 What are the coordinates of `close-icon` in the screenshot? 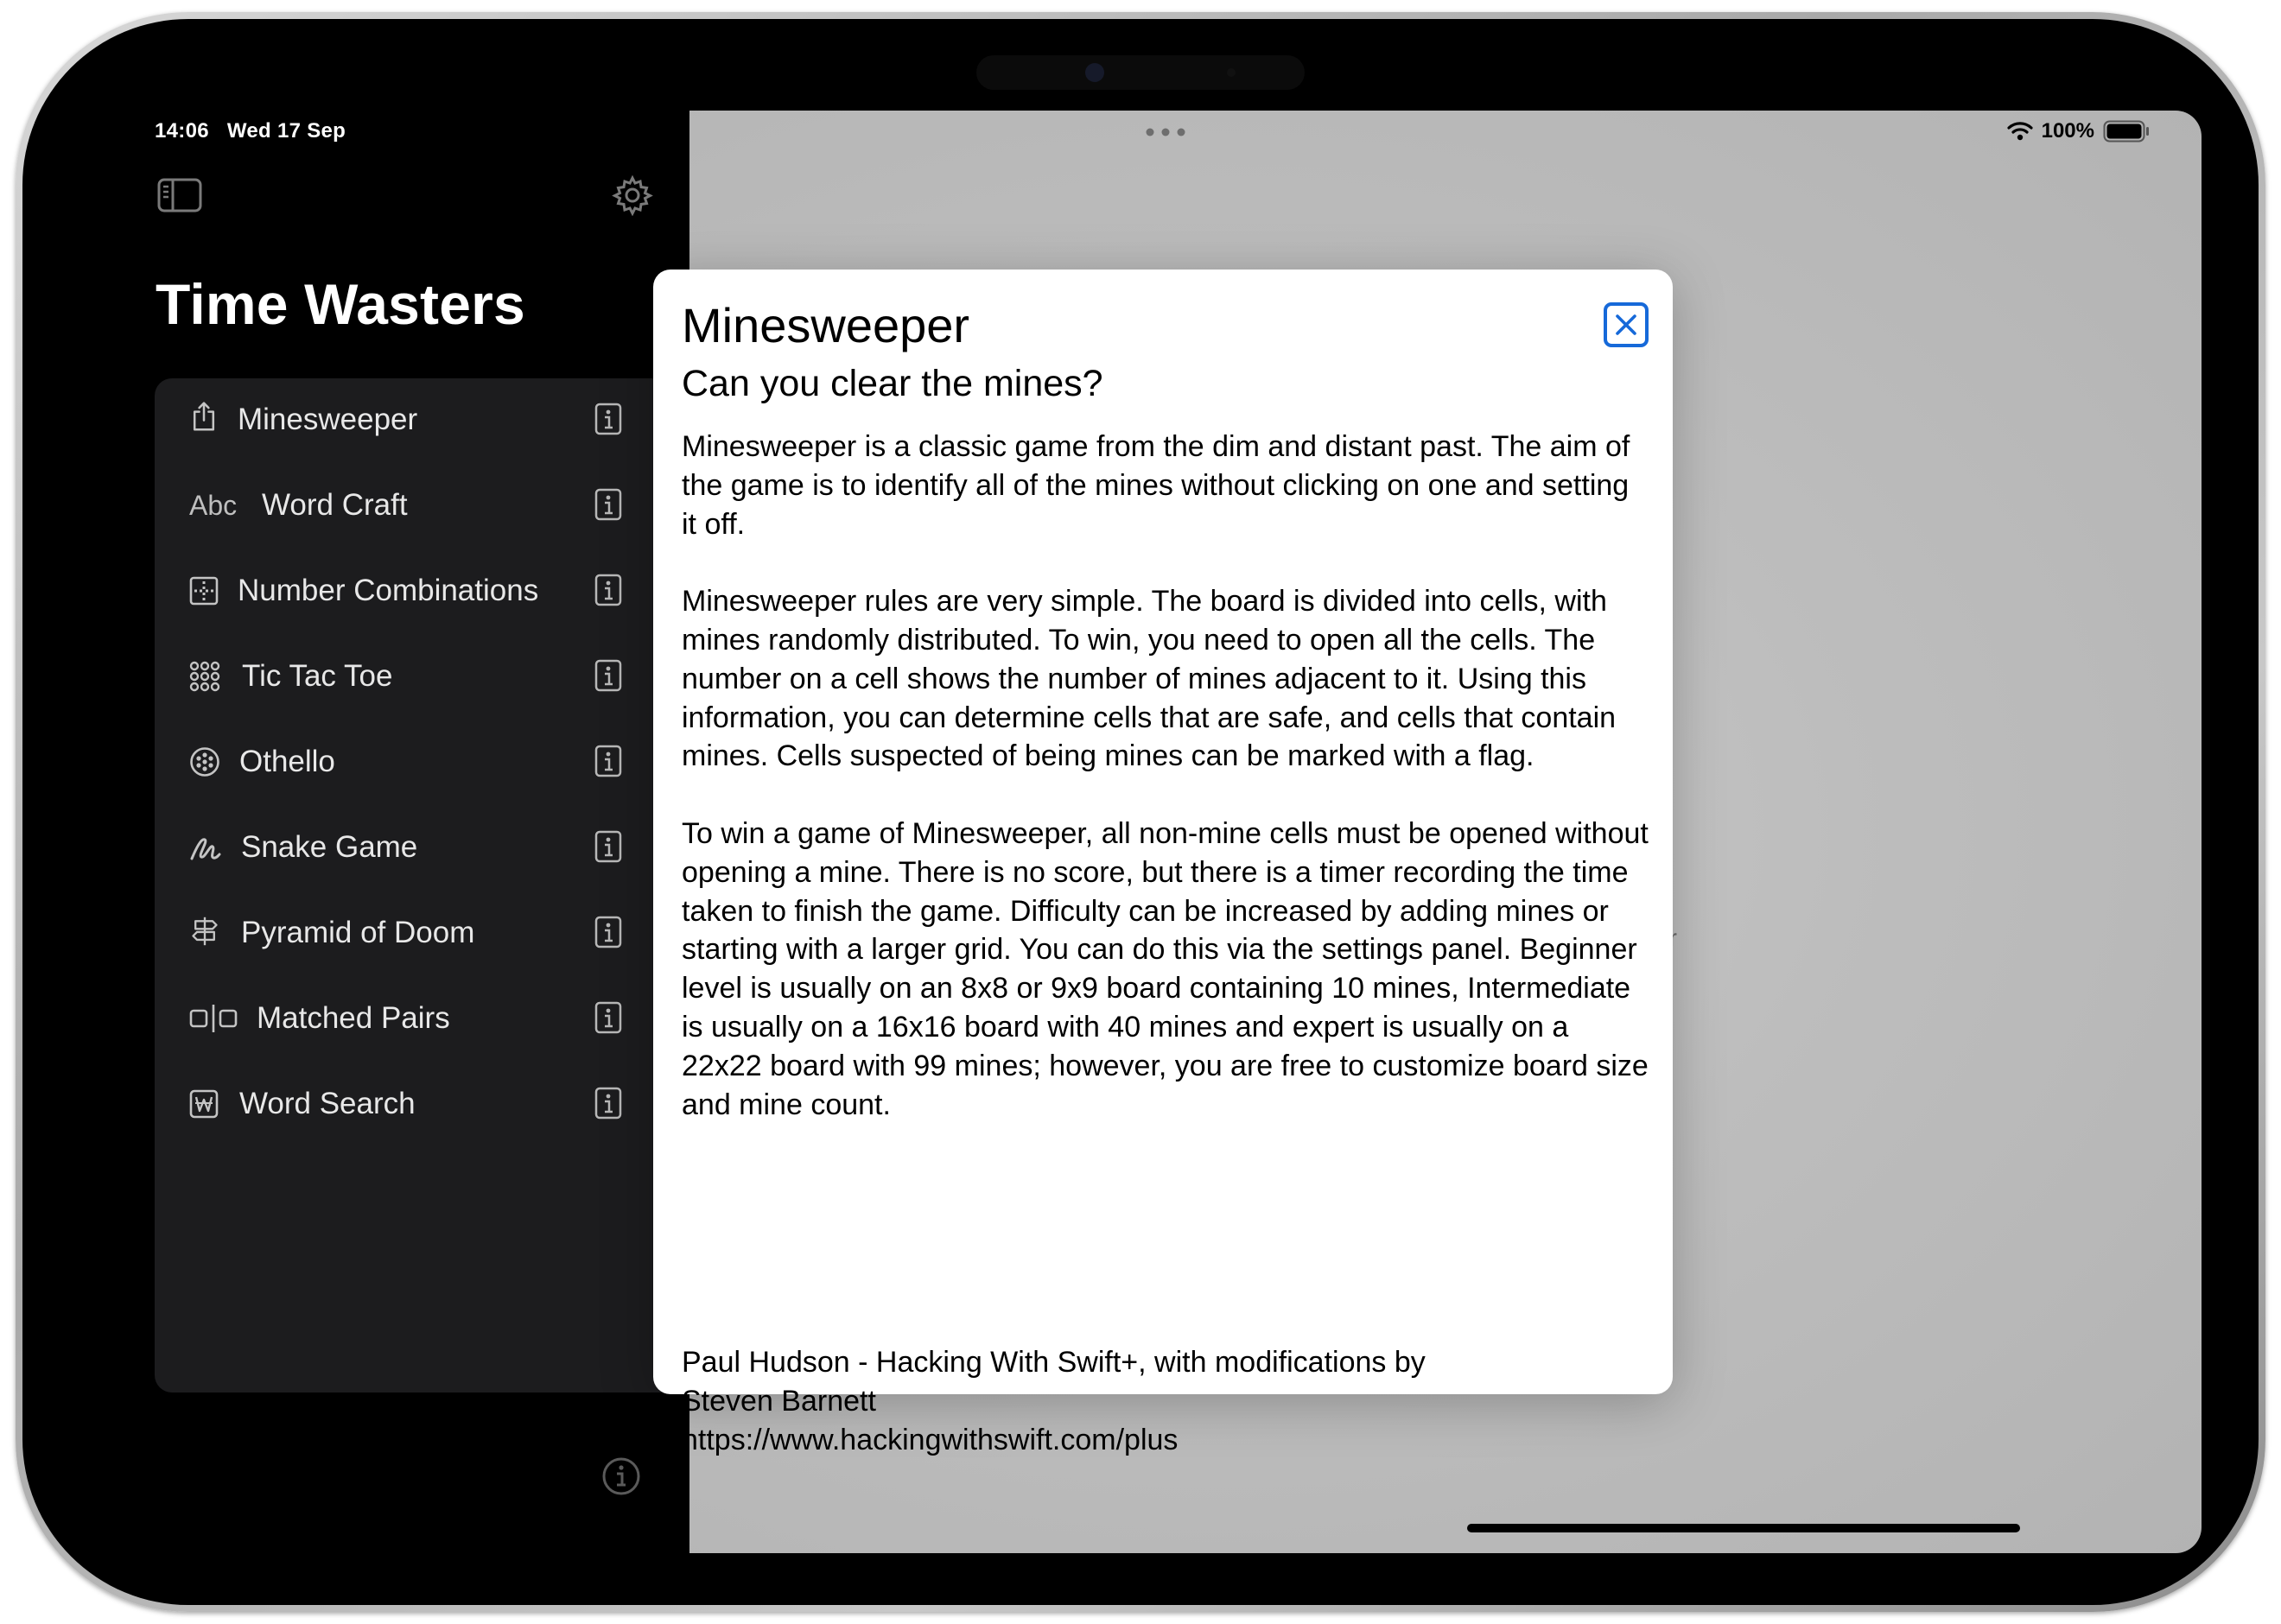 It's located at (1626, 324).